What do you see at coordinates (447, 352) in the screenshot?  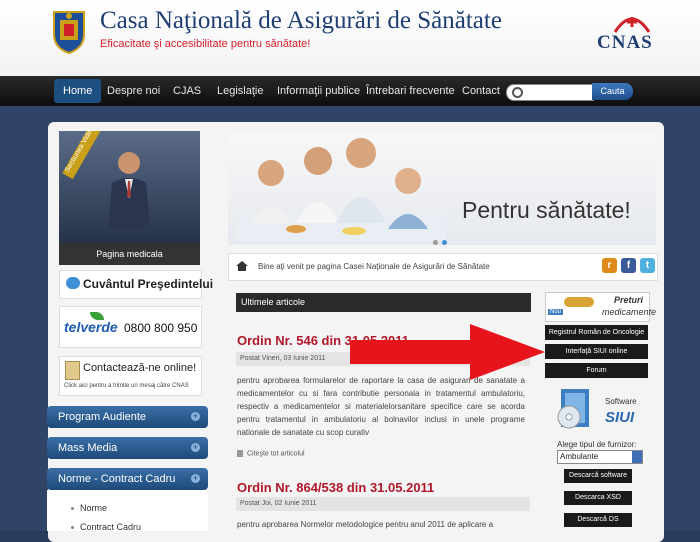 I see `red-arrow-annotation` at bounding box center [447, 352].